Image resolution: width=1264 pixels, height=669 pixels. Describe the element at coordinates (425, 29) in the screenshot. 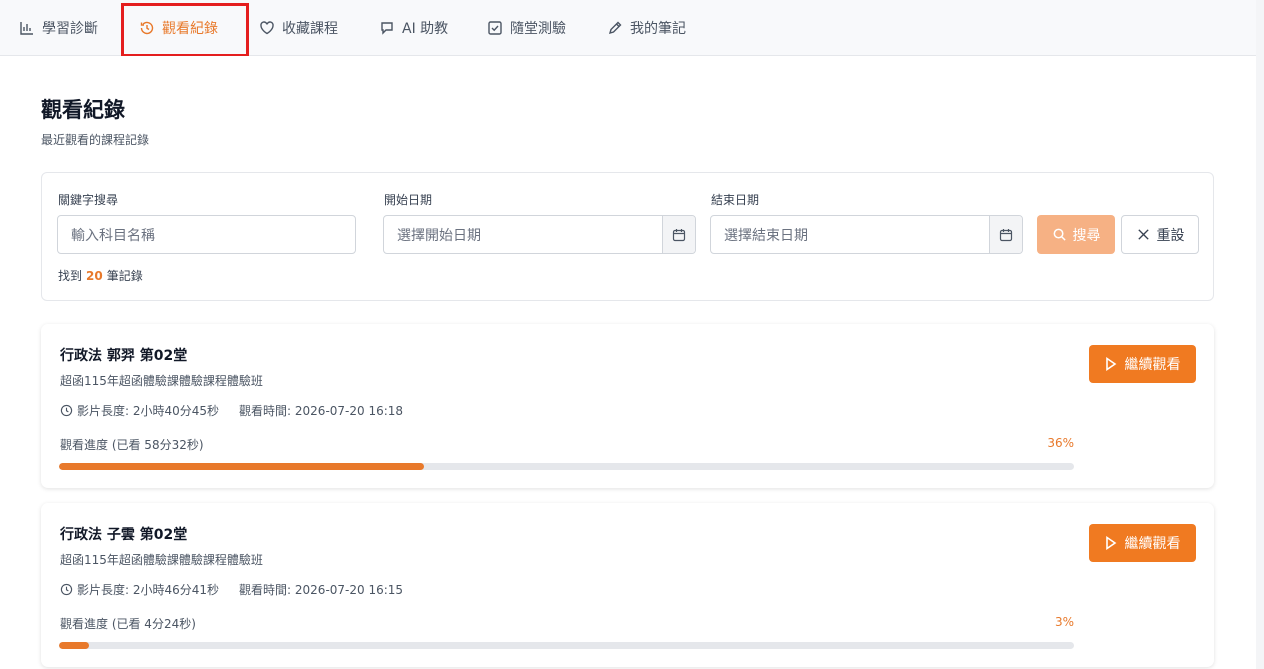

I see `tab-label: AI 助教` at that location.